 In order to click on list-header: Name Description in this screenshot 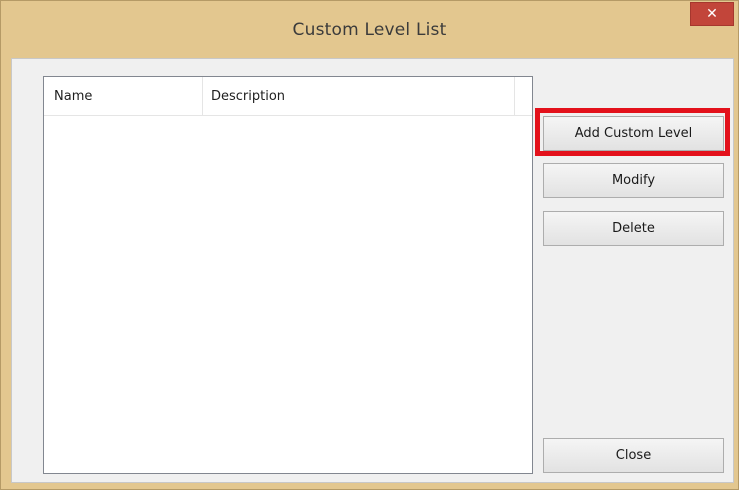, I will do `click(288, 96)`.